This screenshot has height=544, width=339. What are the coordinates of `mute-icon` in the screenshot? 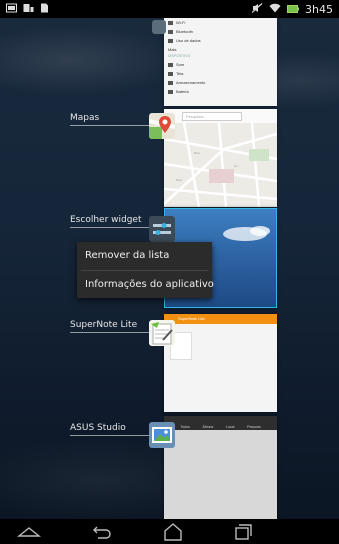 It's located at (257, 9).